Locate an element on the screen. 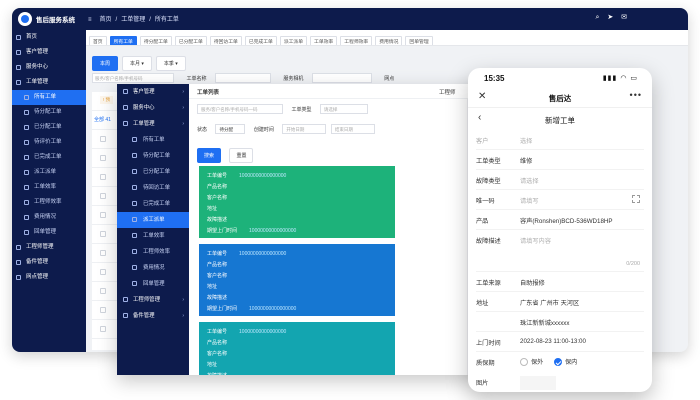 This screenshot has width=700, height=400. form-value: 容声(Ronshen)BCD-536WD18HP is located at coordinates (566, 220).